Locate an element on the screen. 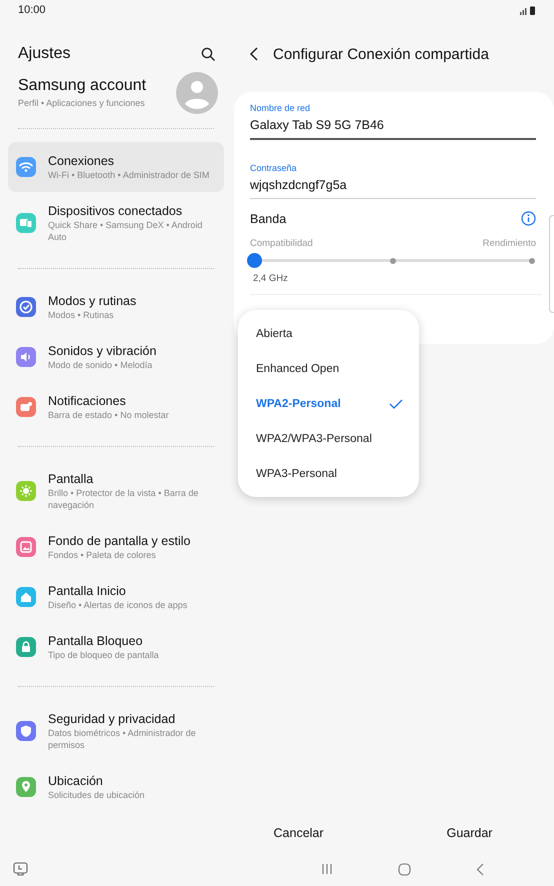 This screenshot has width=554, height=886. item-title: Pantalla is located at coordinates (71, 479).